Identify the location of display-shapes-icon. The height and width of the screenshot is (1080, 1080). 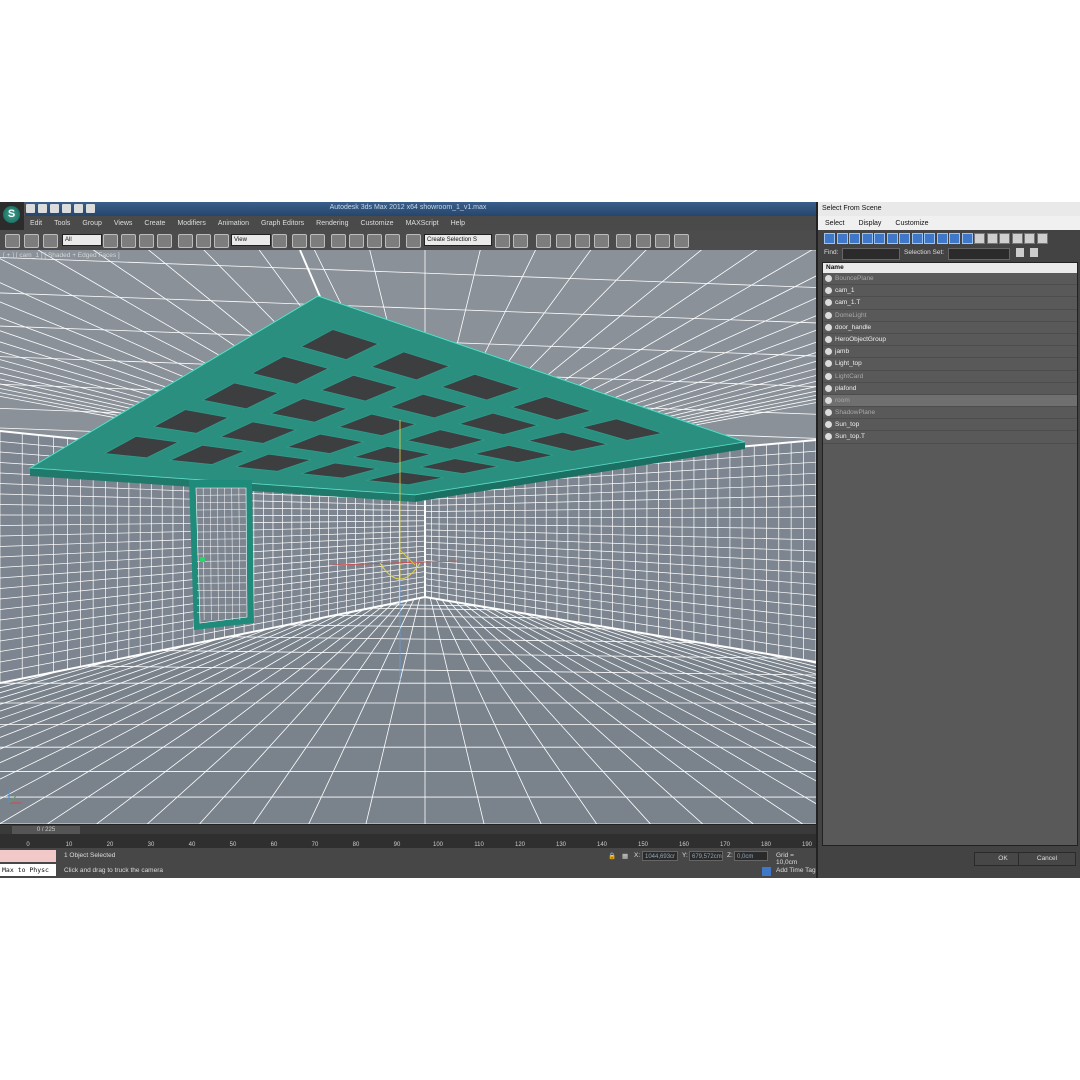
(842, 238).